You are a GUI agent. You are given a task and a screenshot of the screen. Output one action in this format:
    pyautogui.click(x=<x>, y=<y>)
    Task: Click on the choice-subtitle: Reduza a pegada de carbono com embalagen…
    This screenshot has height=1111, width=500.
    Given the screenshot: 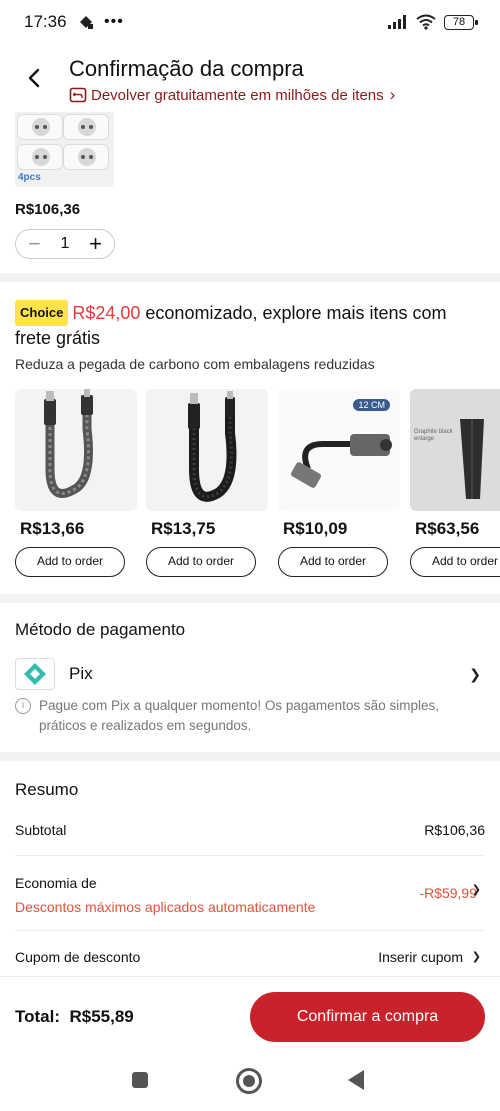 What is the action you would take?
    pyautogui.click(x=195, y=364)
    